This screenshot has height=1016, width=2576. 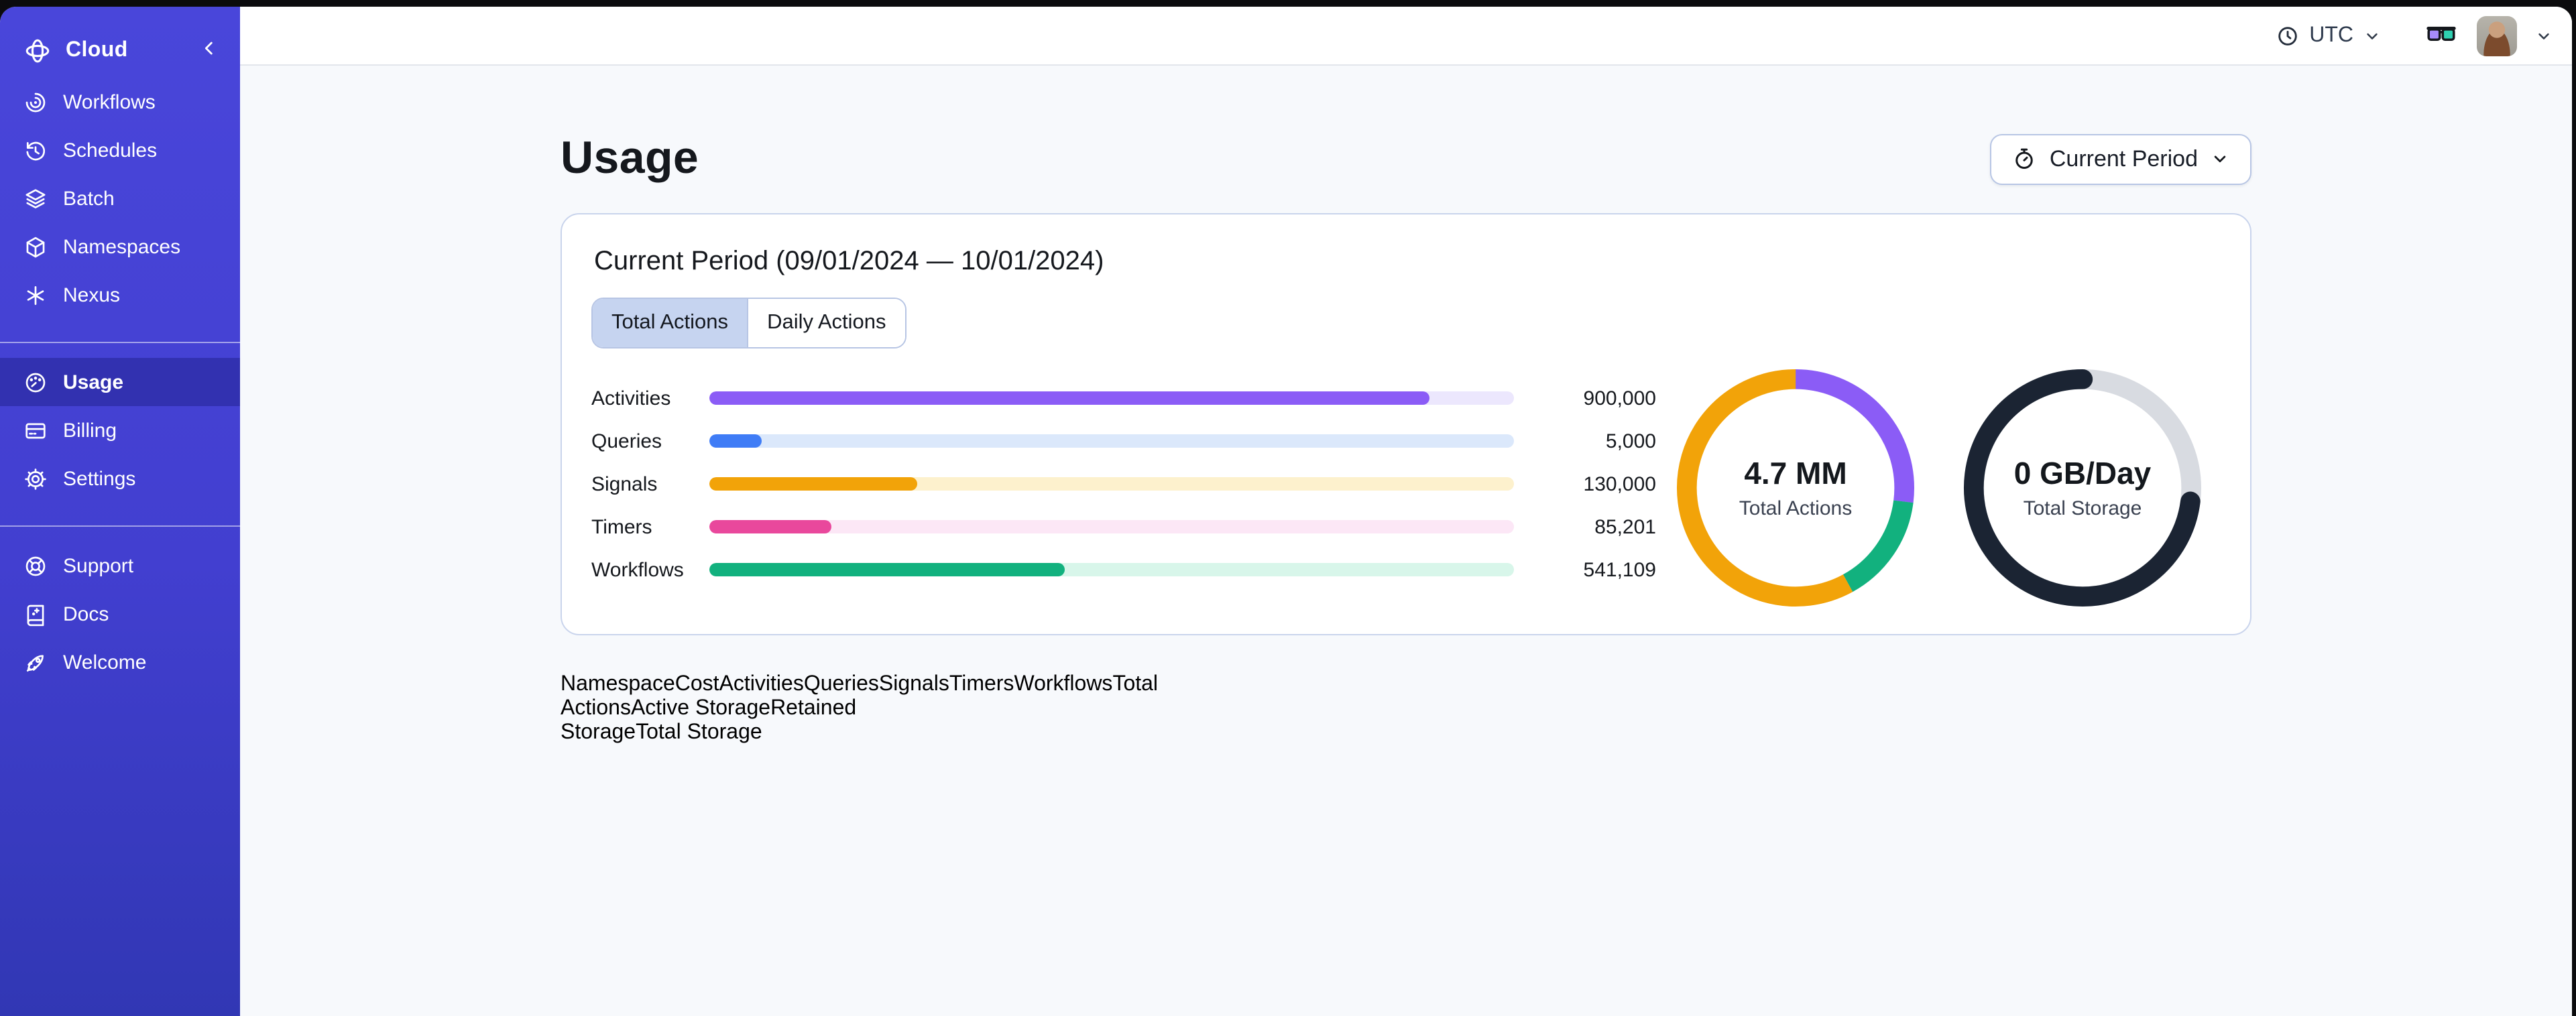 What do you see at coordinates (630, 158) in the screenshot?
I see `page-title: Usage` at bounding box center [630, 158].